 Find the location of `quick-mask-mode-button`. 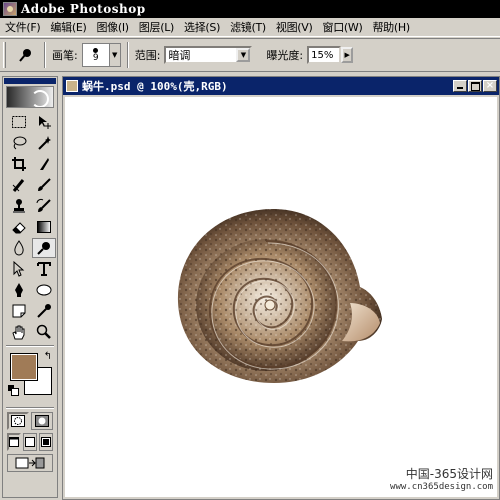

quick-mask-mode-button is located at coordinates (42, 421).